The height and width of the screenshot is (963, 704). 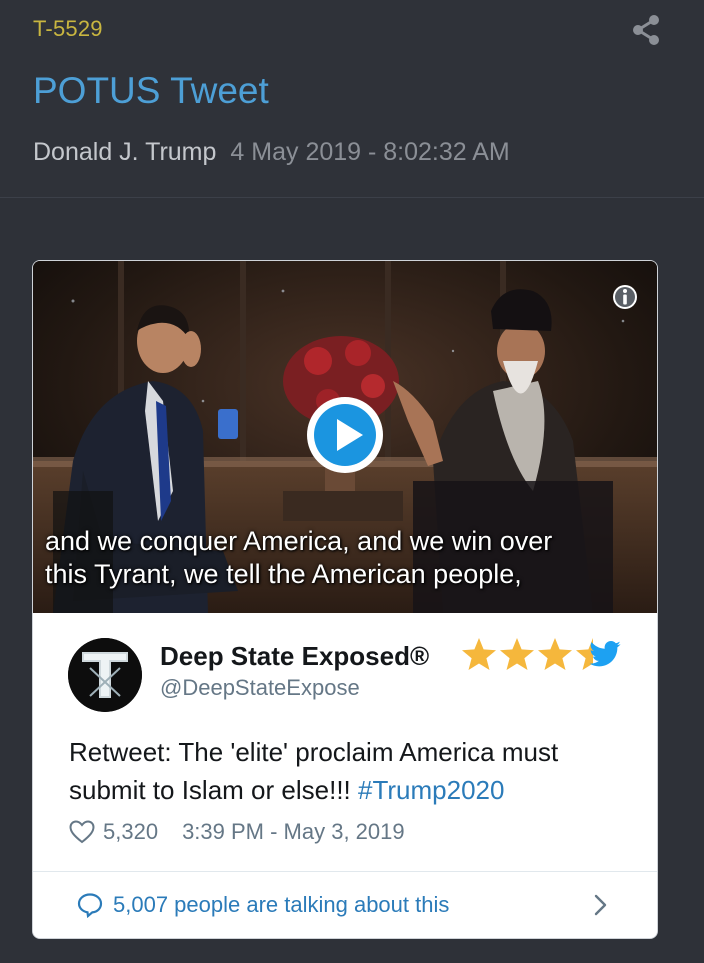 I want to click on post-id: T-5529, so click(x=68, y=28).